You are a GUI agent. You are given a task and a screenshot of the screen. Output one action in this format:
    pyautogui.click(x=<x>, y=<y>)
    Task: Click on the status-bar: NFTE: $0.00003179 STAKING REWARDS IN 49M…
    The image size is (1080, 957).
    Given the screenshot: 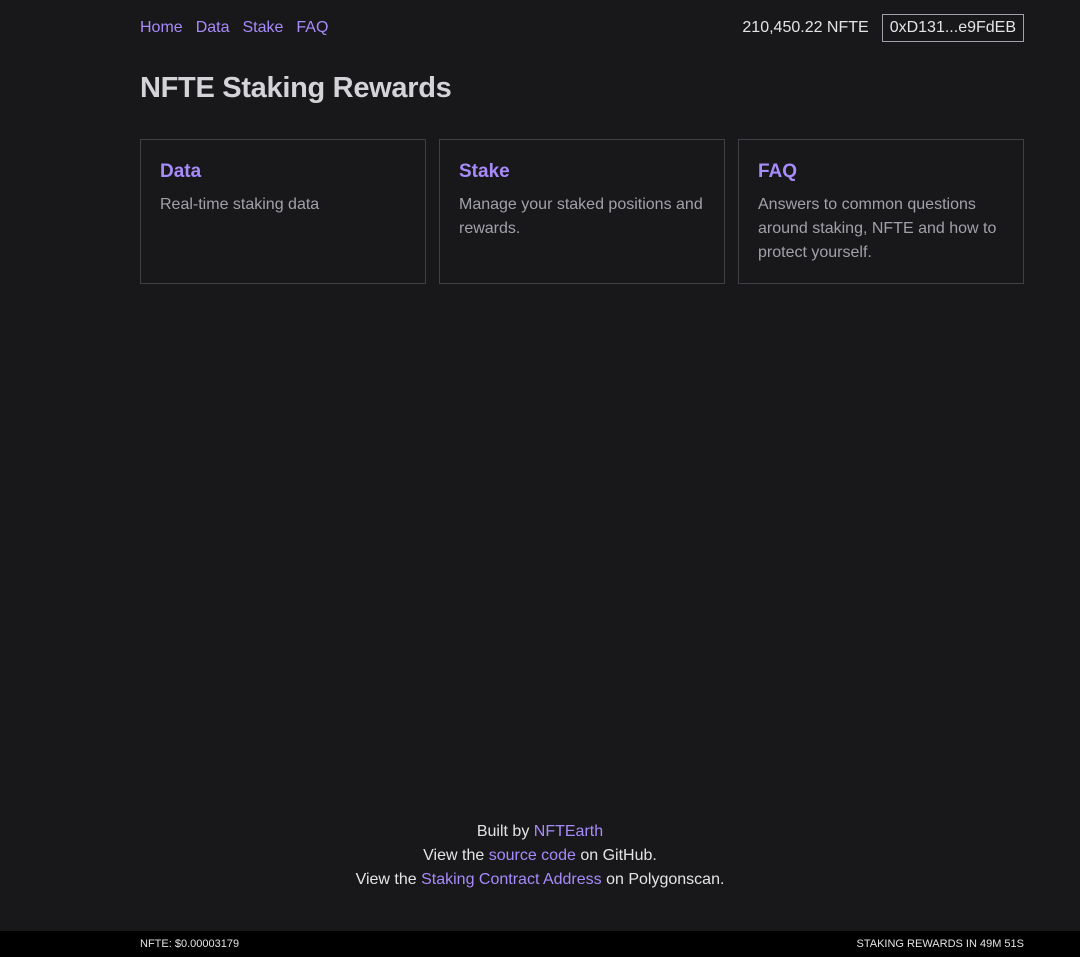 What is the action you would take?
    pyautogui.click(x=540, y=944)
    